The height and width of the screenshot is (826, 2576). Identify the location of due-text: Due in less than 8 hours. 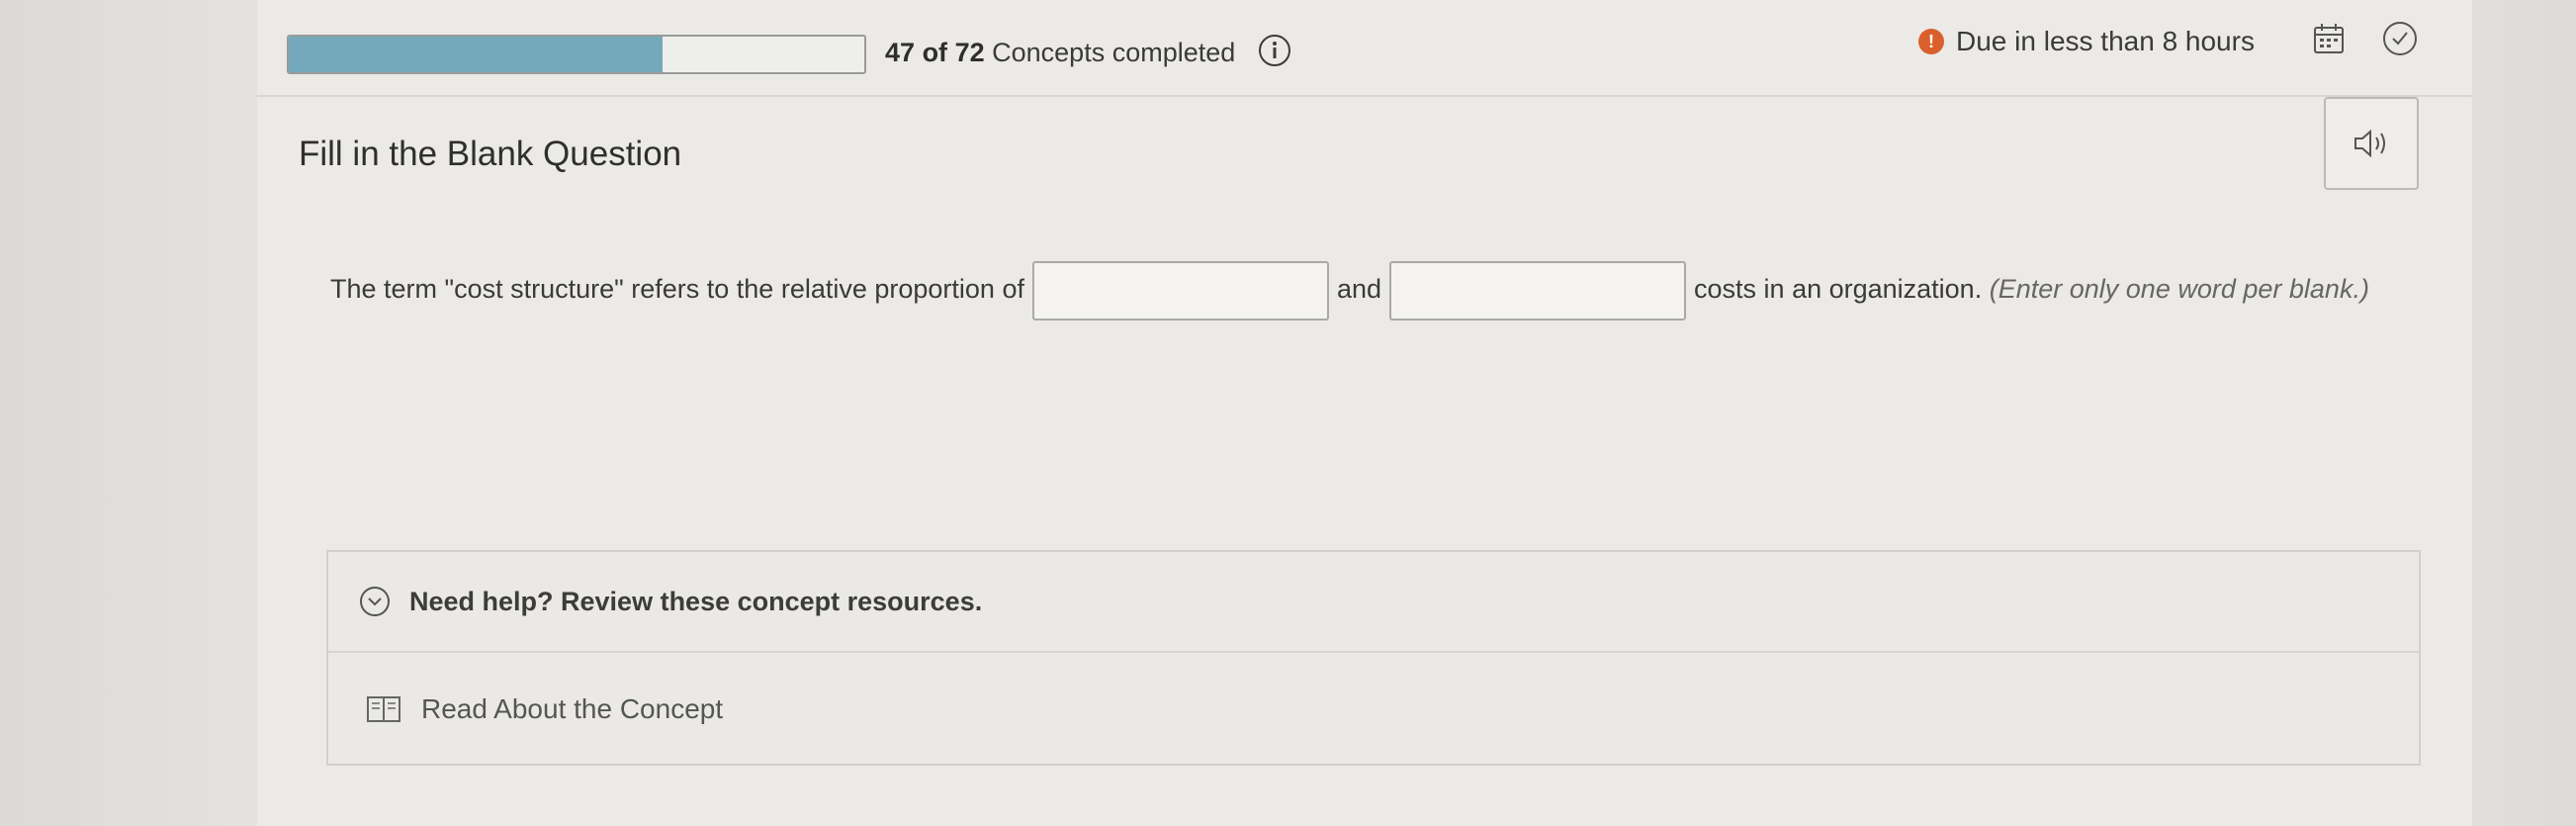
(2105, 41).